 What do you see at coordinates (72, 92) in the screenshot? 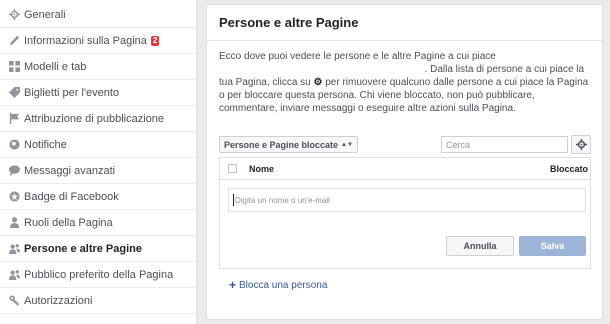
I see `sidebar-item-label: Biglietti per l'evento` at bounding box center [72, 92].